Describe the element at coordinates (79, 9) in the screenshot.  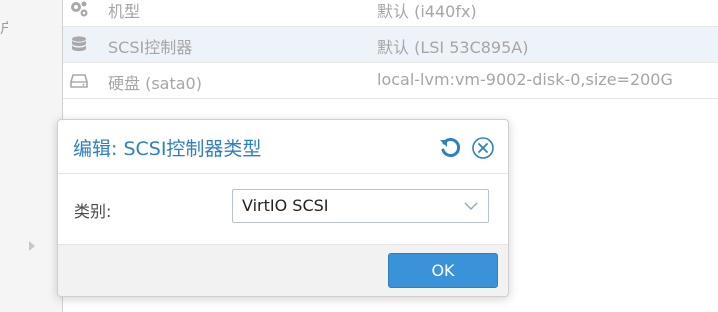
I see `gears-icon` at that location.